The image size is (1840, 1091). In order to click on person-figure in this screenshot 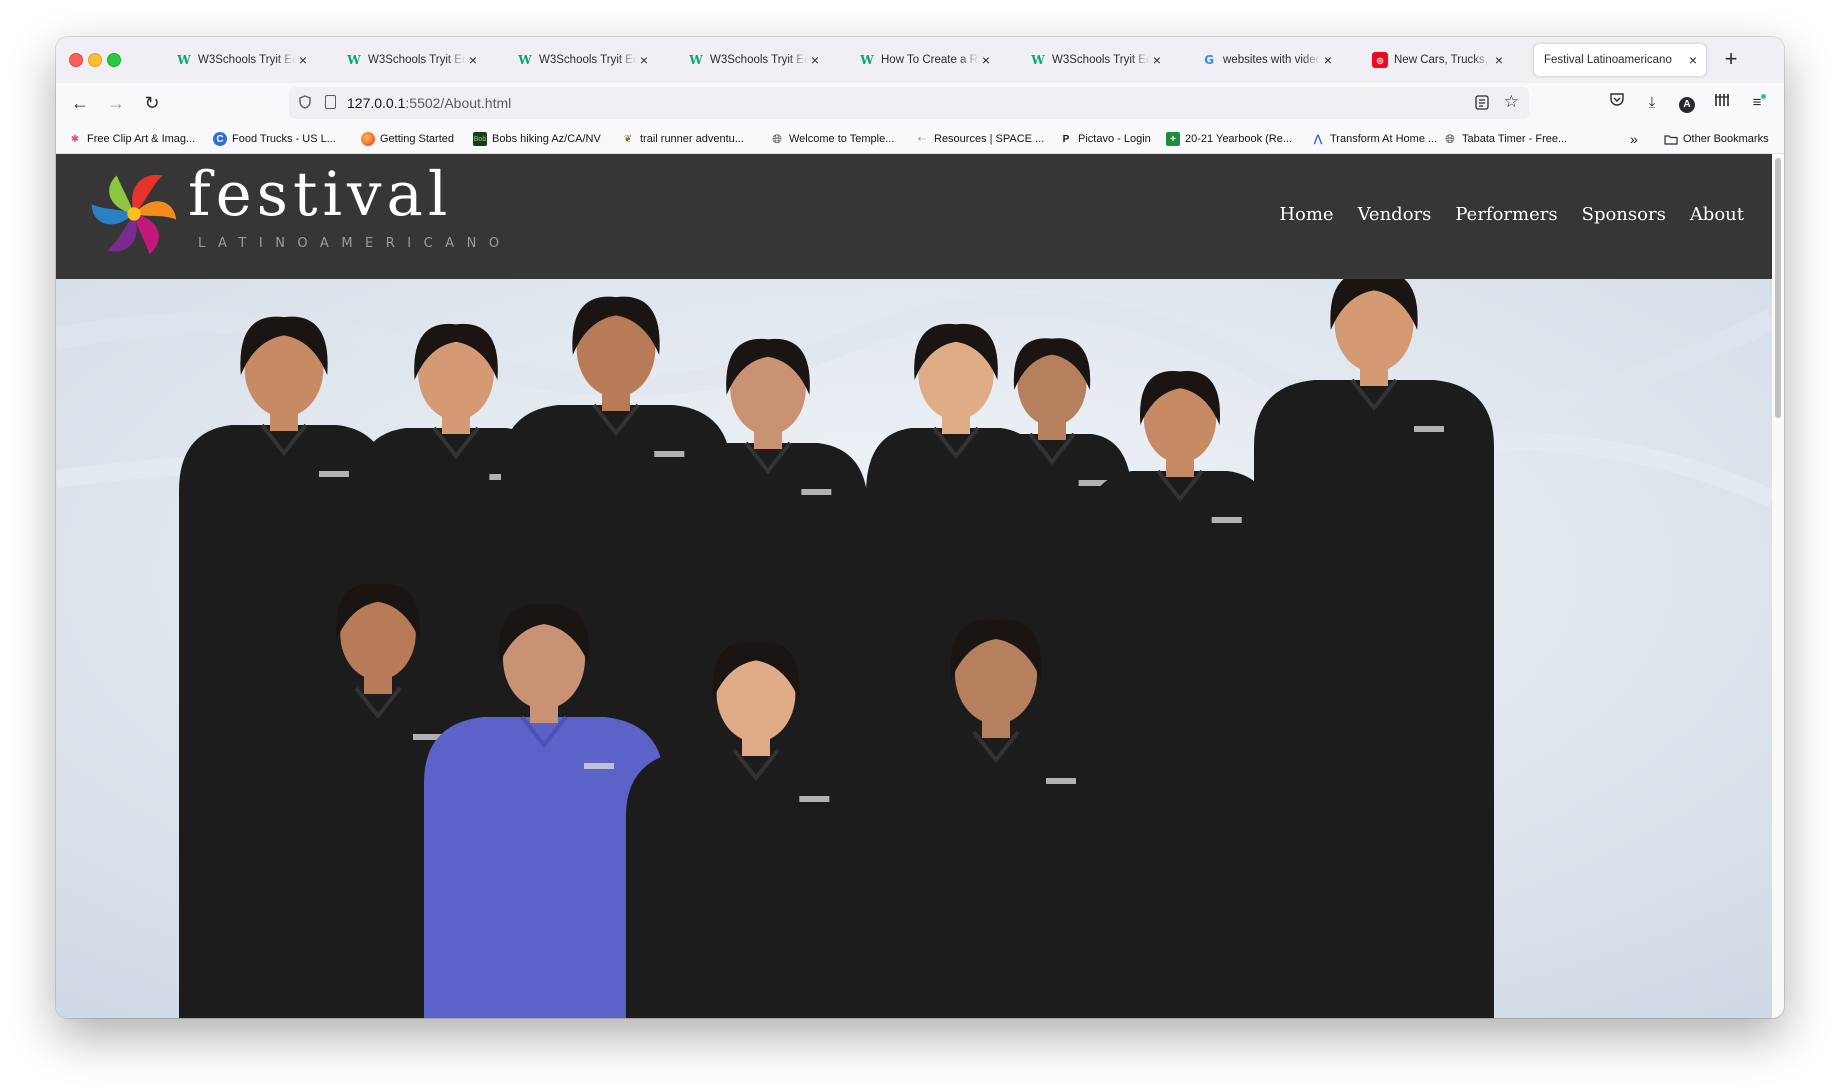, I will do `click(1374, 648)`.